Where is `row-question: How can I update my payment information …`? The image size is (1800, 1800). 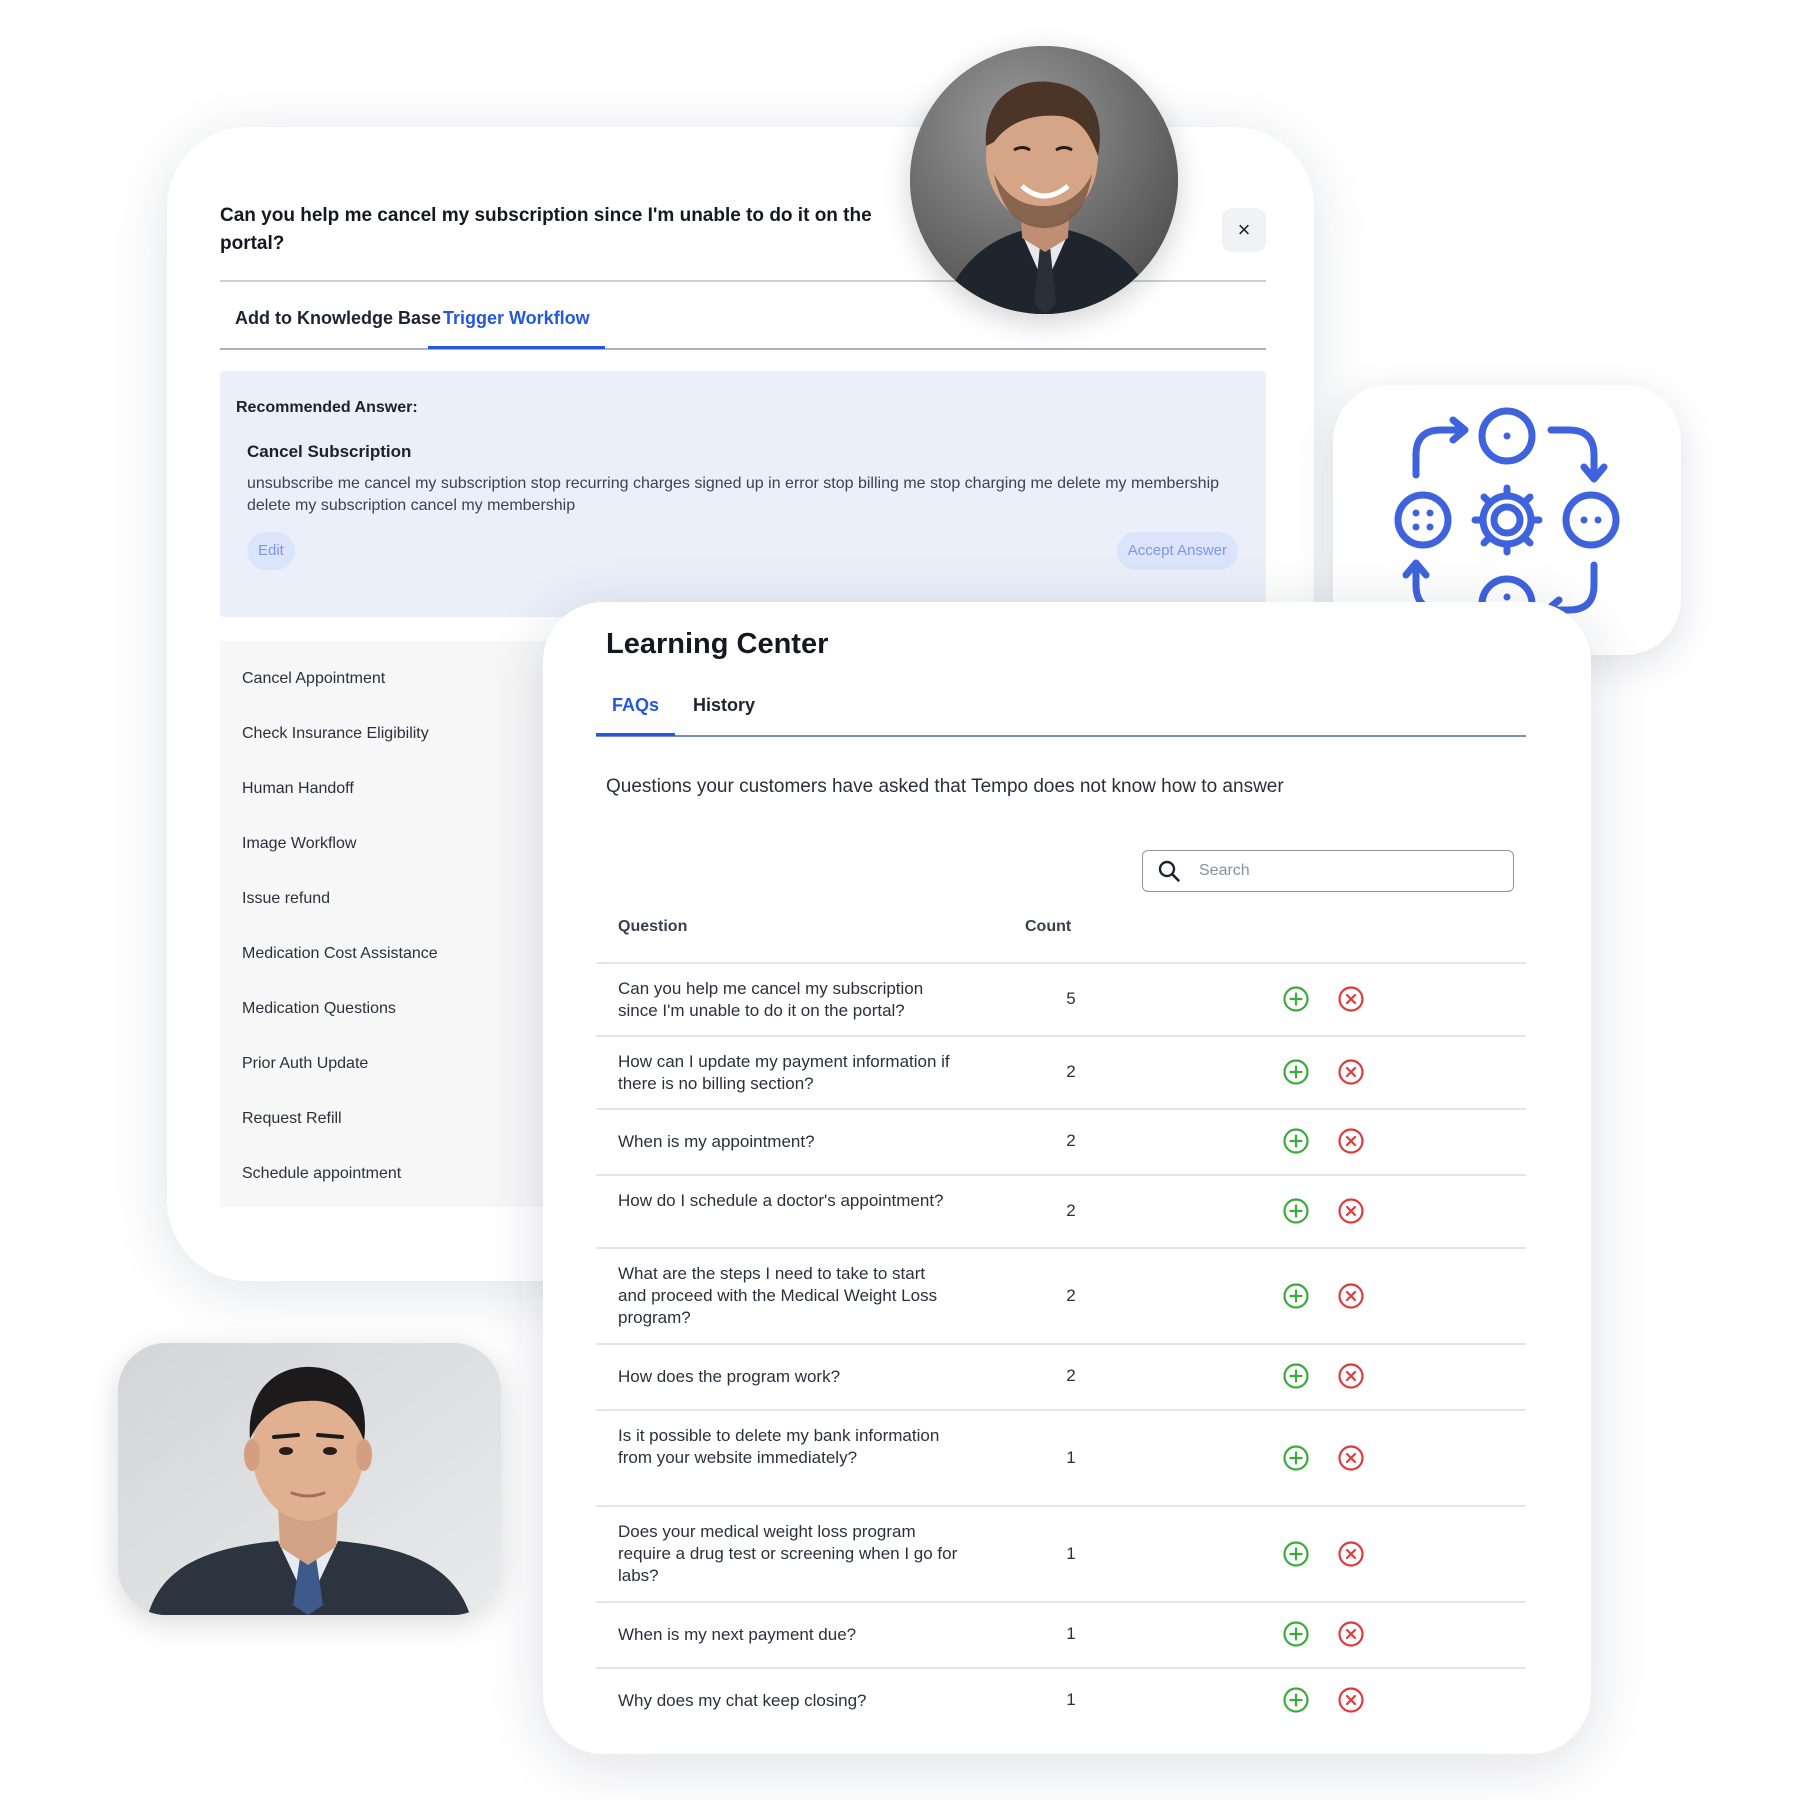
row-question: How can I update my payment information … is located at coordinates (784, 1072).